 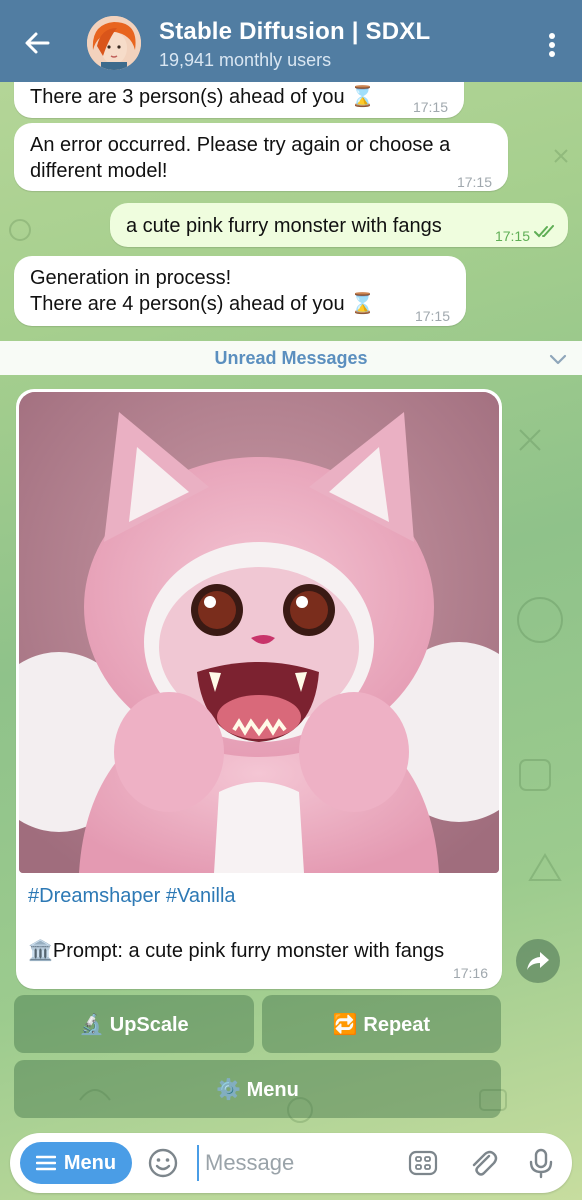 I want to click on message-composer: Menu, so click(x=291, y=1163).